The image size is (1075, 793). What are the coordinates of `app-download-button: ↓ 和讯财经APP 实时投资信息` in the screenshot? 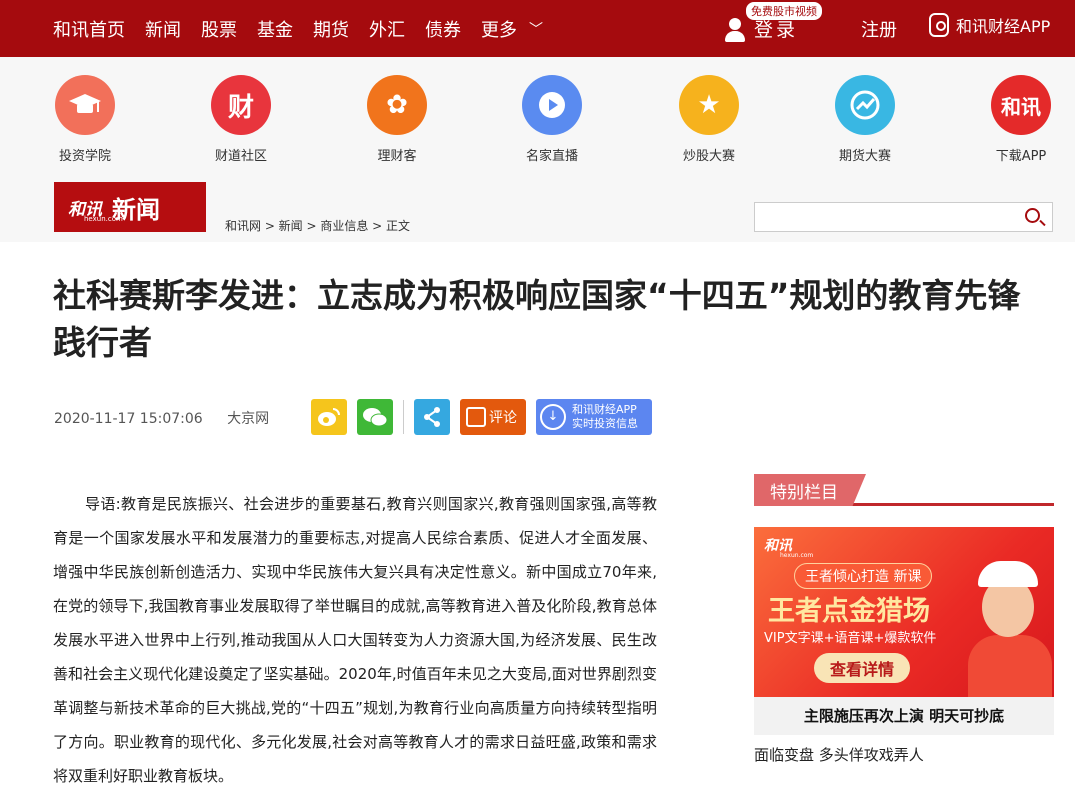 It's located at (594, 417).